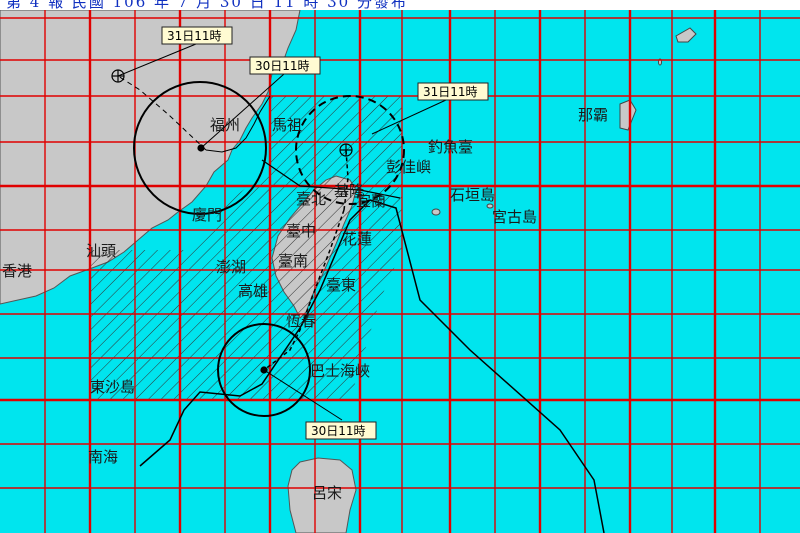  I want to click on time-label-a-next: 31日11時, so click(197, 35).